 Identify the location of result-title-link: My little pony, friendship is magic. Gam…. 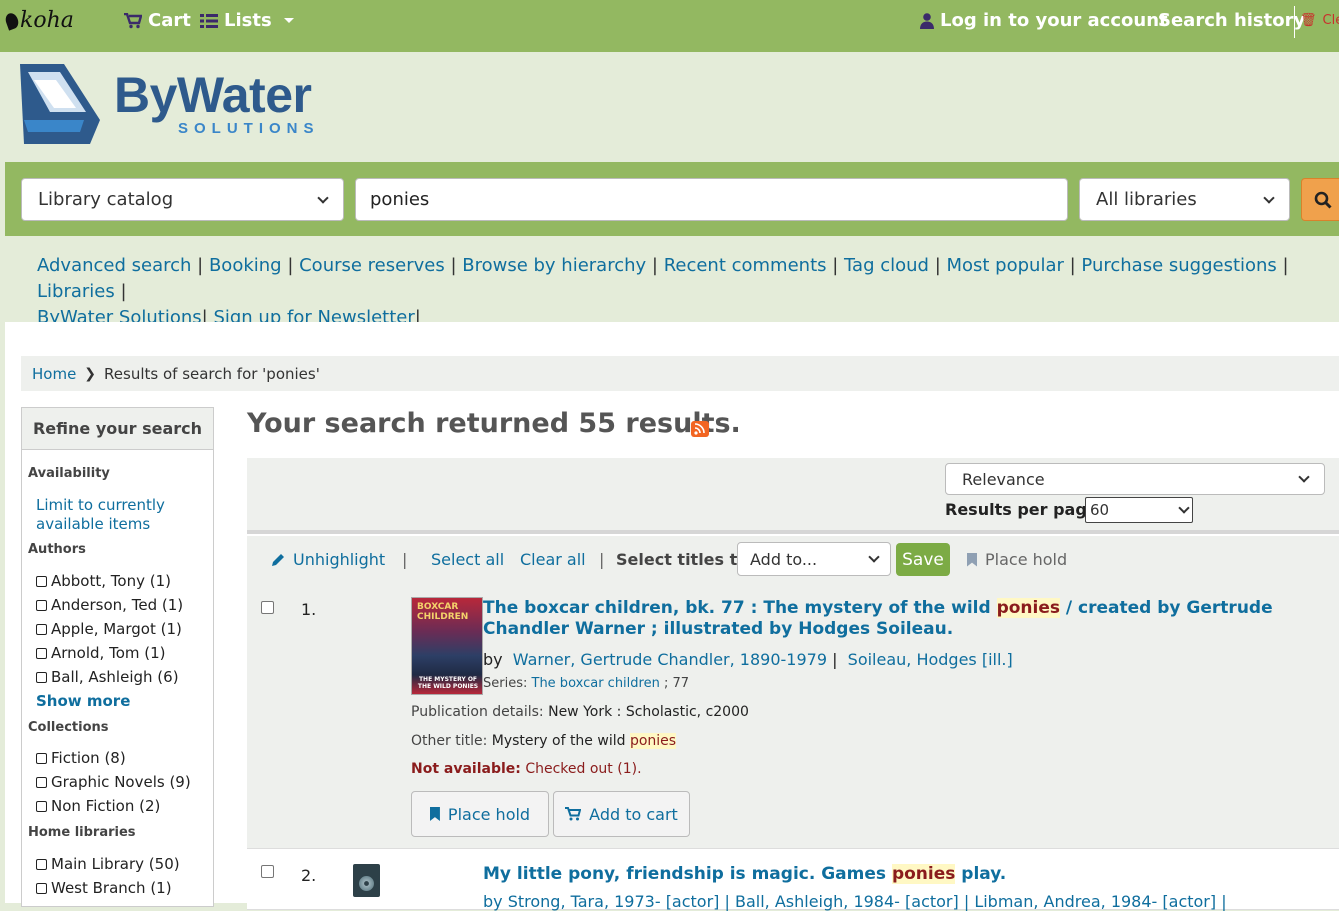
(911, 874).